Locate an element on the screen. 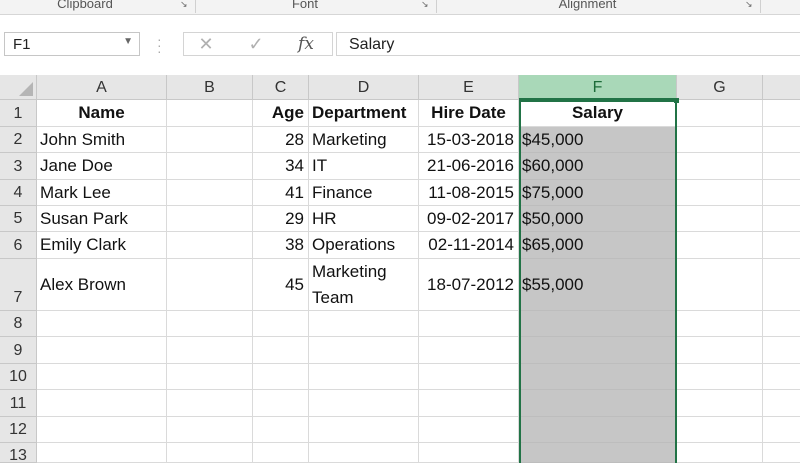  cell-d4: Finance is located at coordinates (364, 193).